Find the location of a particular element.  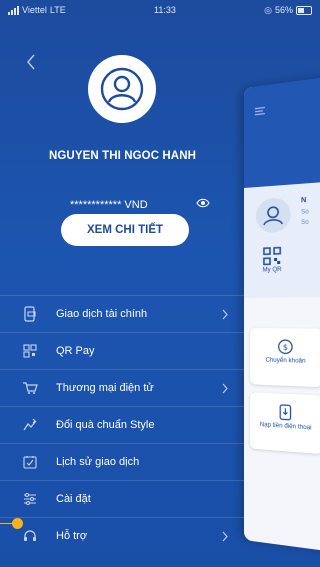

panel-user-line3: So is located at coordinates (304, 223).